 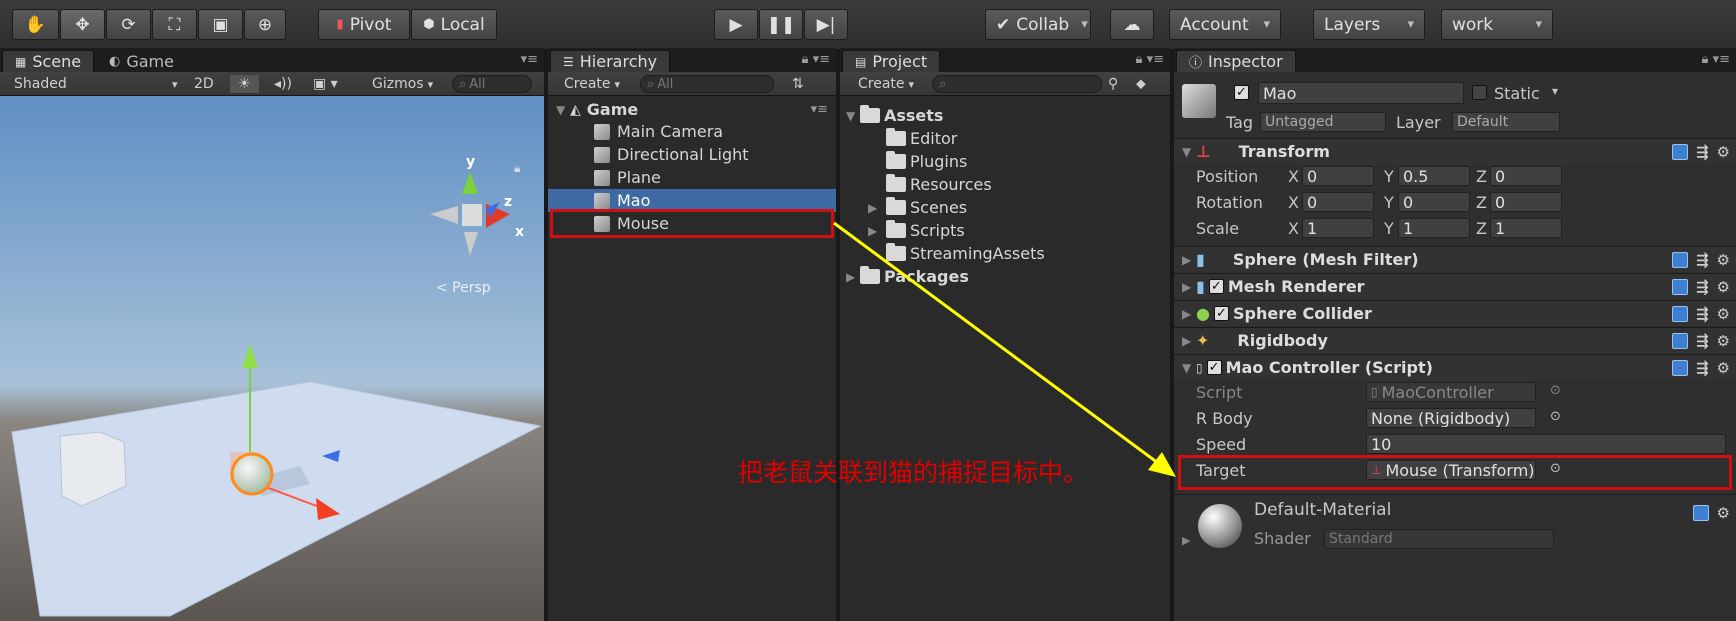 What do you see at coordinates (692, 131) in the screenshot?
I see `hierarchy-item: Main Camera` at bounding box center [692, 131].